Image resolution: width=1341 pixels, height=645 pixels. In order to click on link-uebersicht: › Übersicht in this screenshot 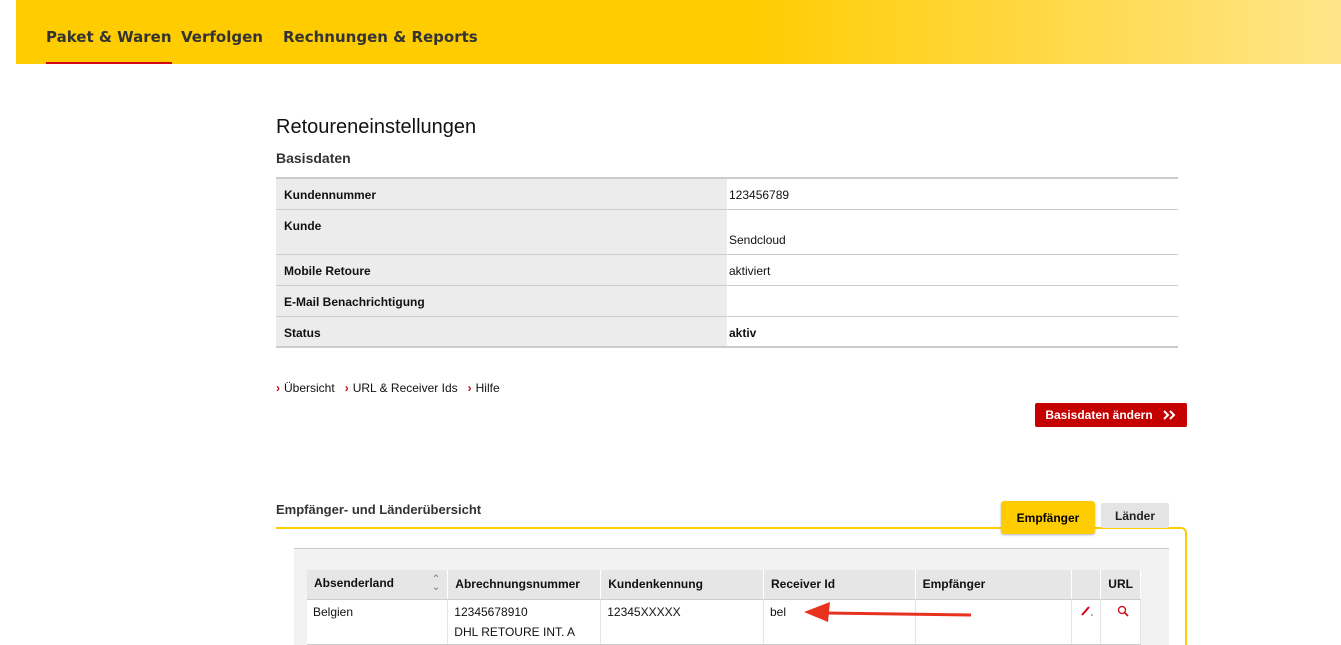, I will do `click(305, 388)`.